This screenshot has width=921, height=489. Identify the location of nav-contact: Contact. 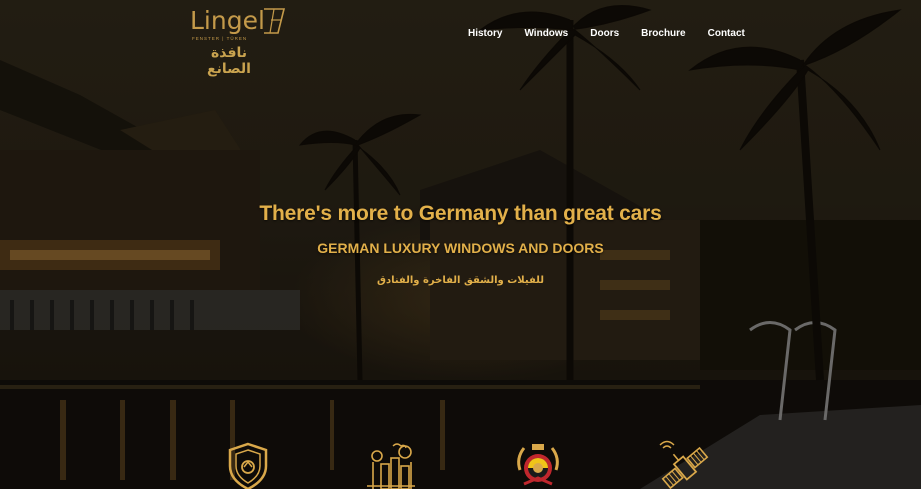
(726, 33).